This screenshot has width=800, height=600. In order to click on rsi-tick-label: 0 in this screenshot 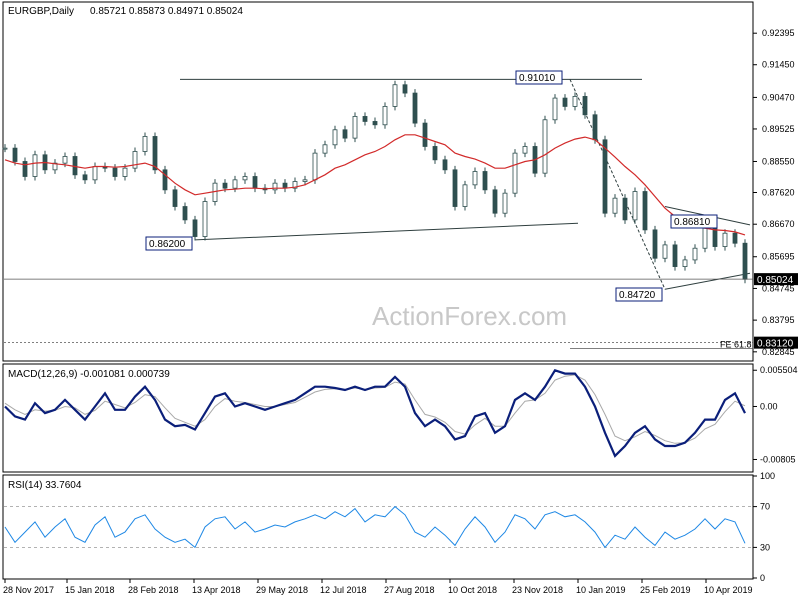, I will do `click(762, 578)`.